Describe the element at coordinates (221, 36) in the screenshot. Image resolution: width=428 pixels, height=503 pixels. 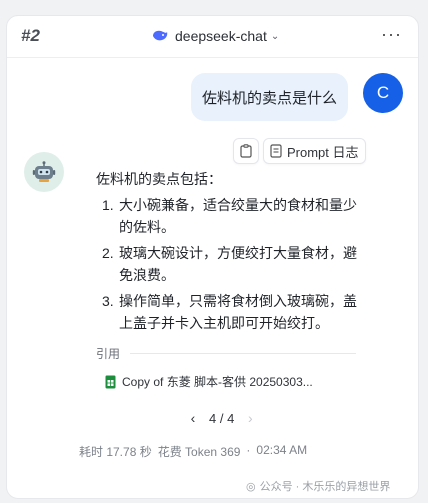
I see `model-name: deepseek-chat` at that location.